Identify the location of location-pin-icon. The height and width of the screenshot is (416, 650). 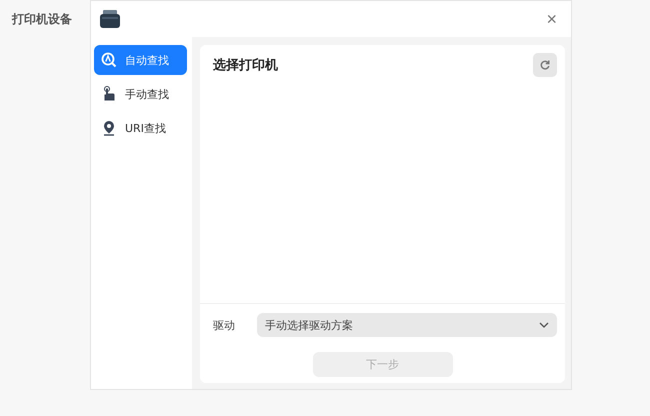
(109, 128).